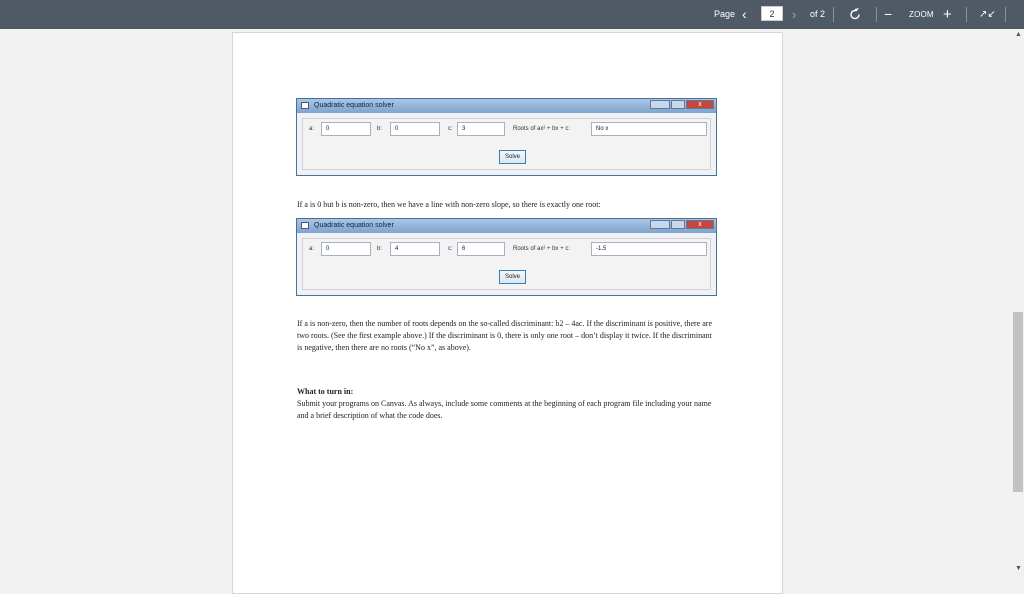 This screenshot has width=1024, height=594. What do you see at coordinates (947, 14) in the screenshot?
I see `zoom-in-button: +` at bounding box center [947, 14].